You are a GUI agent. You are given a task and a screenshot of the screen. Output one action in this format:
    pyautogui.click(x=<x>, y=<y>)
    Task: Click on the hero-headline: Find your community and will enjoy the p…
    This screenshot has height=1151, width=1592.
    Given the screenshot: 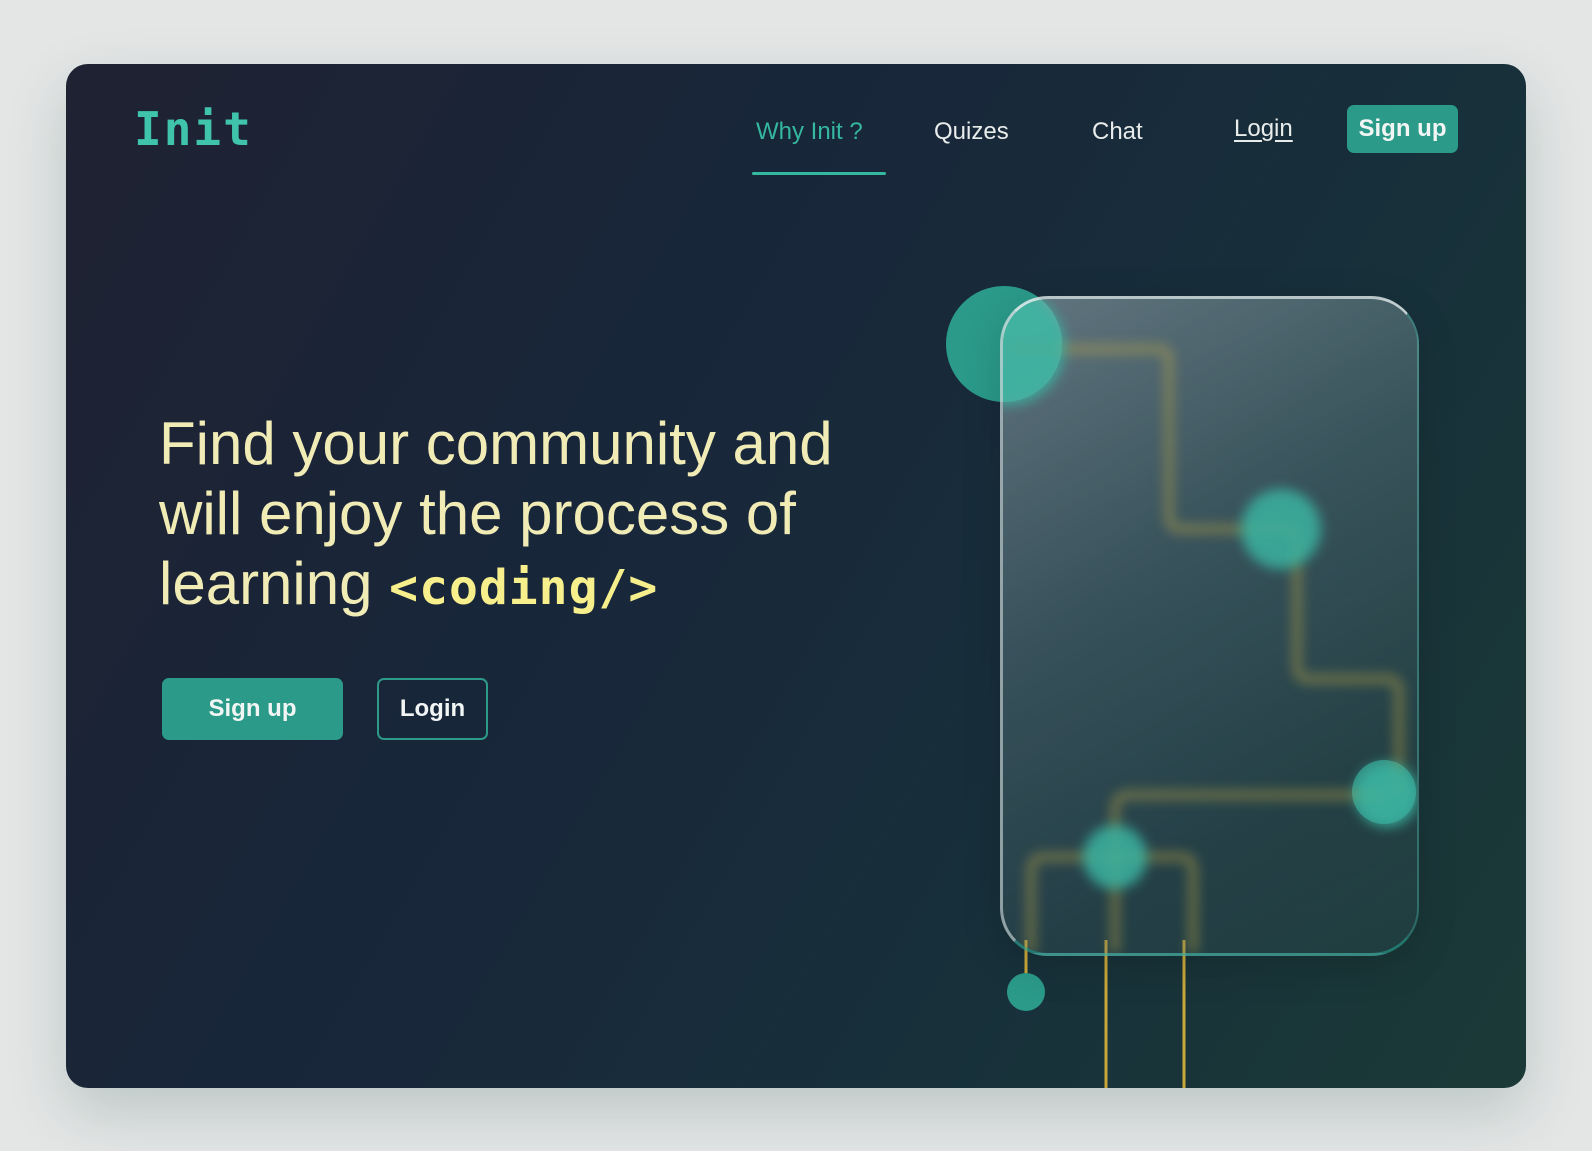 What is the action you would take?
    pyautogui.click(x=539, y=516)
    